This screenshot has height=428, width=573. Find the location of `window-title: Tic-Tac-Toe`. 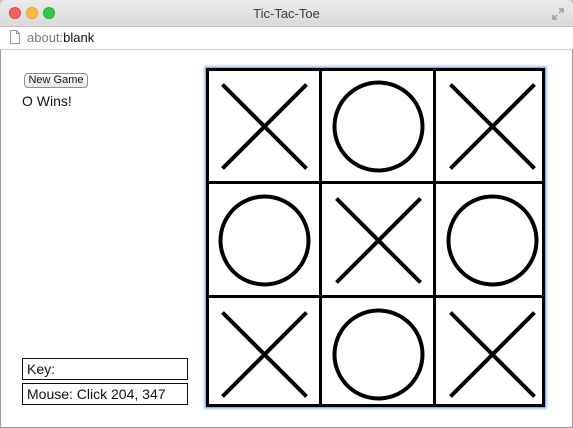

window-title: Tic-Tac-Toe is located at coordinates (286, 13).